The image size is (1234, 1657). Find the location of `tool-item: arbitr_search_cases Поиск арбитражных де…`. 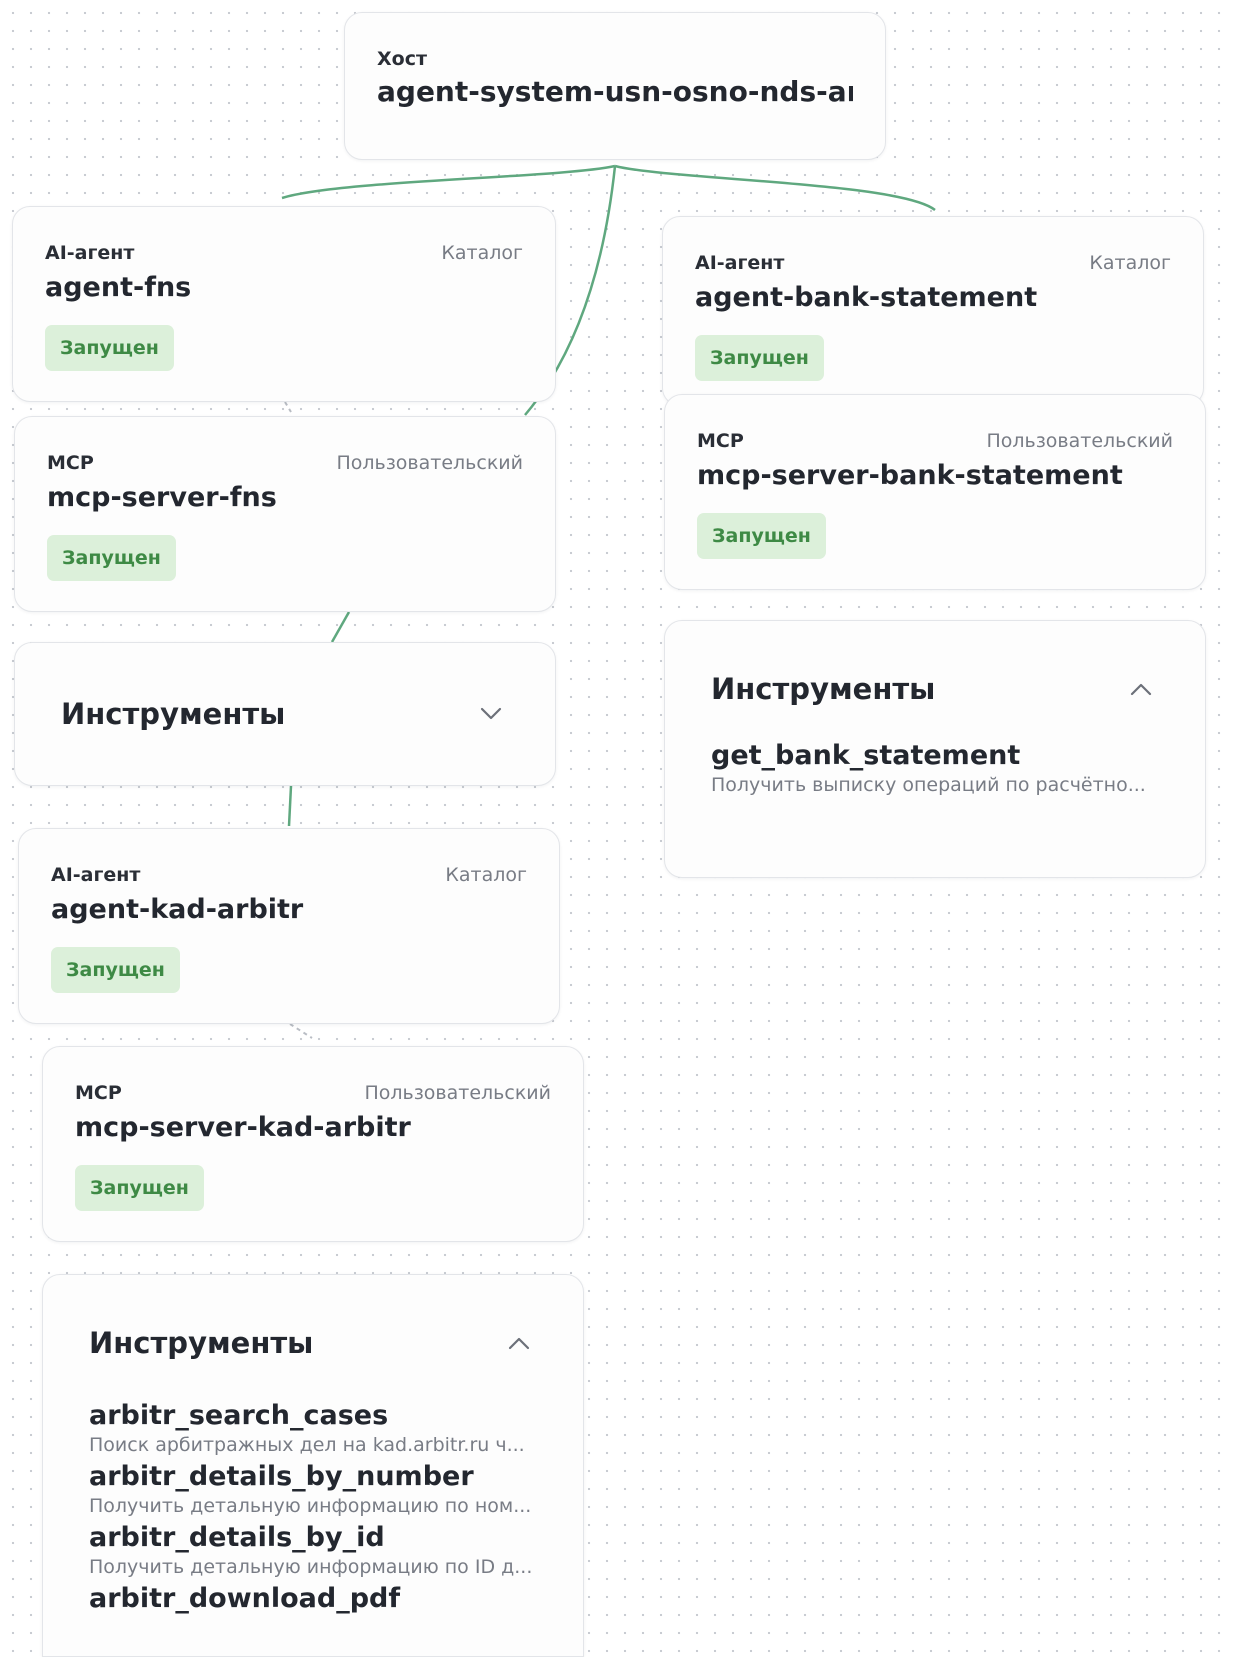

tool-item: arbitr_search_cases Поиск арбитражных де… is located at coordinates (313, 1428).